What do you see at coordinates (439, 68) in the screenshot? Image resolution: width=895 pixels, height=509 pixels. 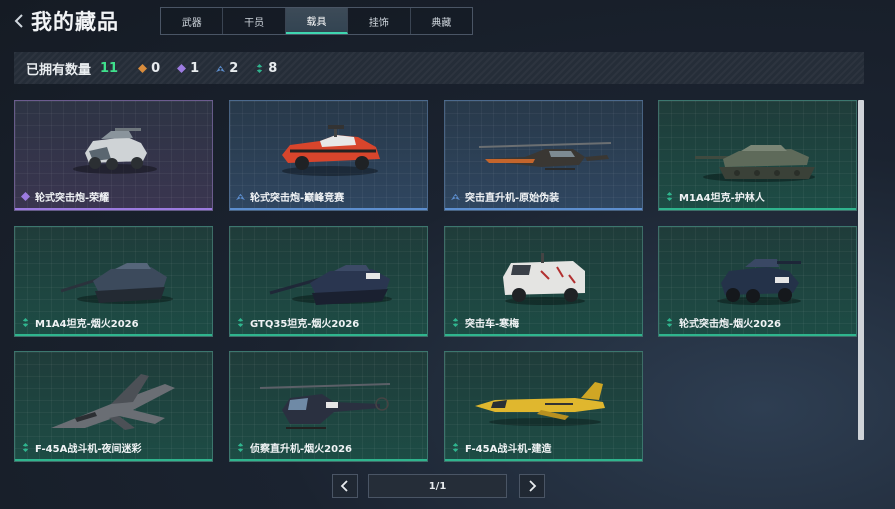 I see `ownership-summary: 已拥有数量 11 0 1 2 8` at bounding box center [439, 68].